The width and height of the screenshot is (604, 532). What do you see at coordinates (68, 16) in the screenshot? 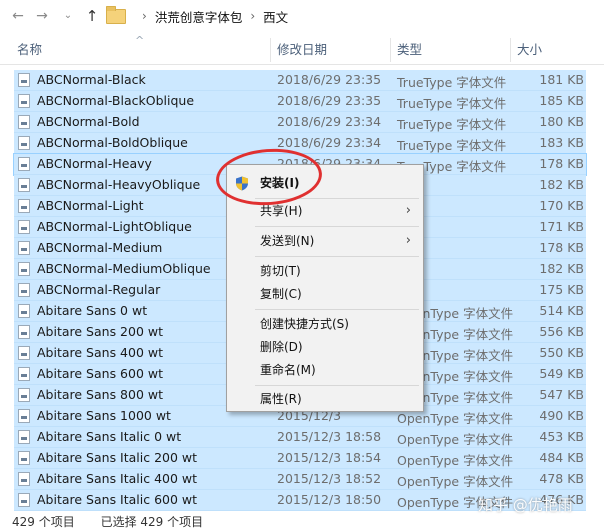
I see `recent-locations-chevron-icon: ⌄` at bounding box center [68, 16].